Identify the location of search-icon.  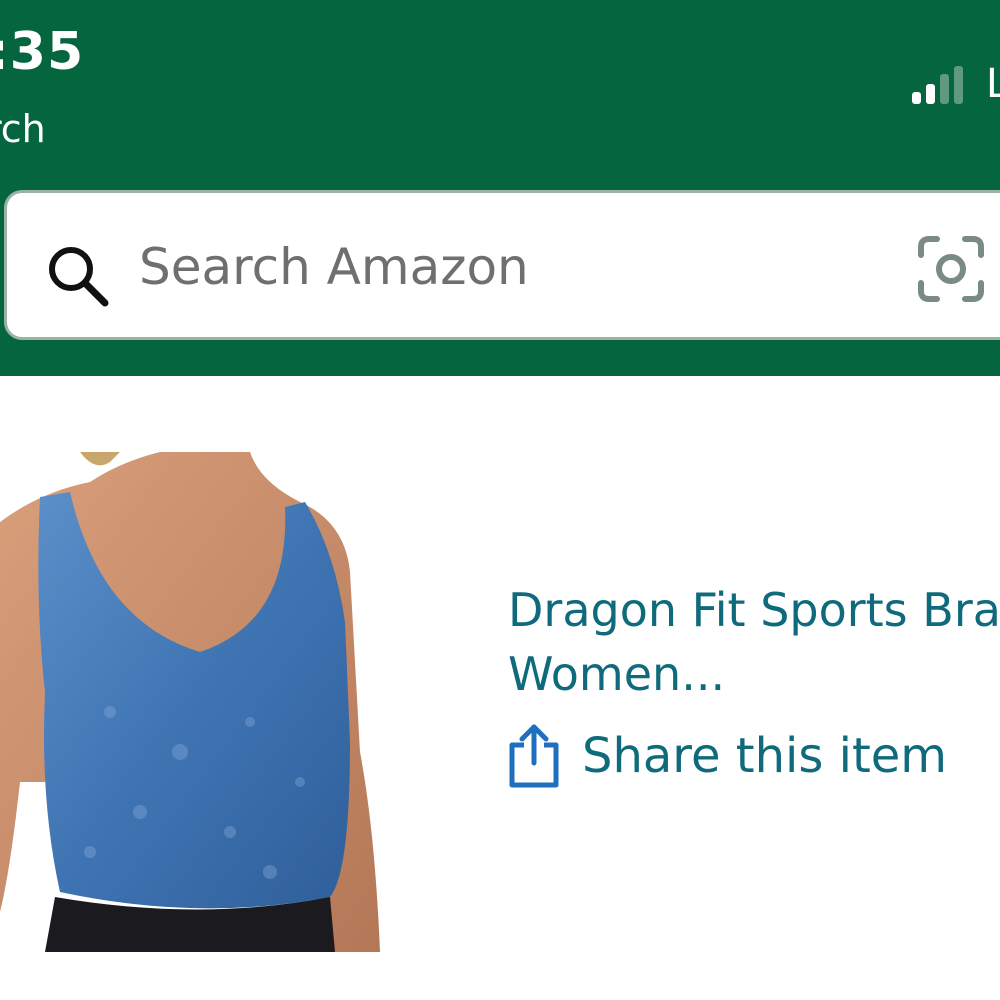
(78, 276).